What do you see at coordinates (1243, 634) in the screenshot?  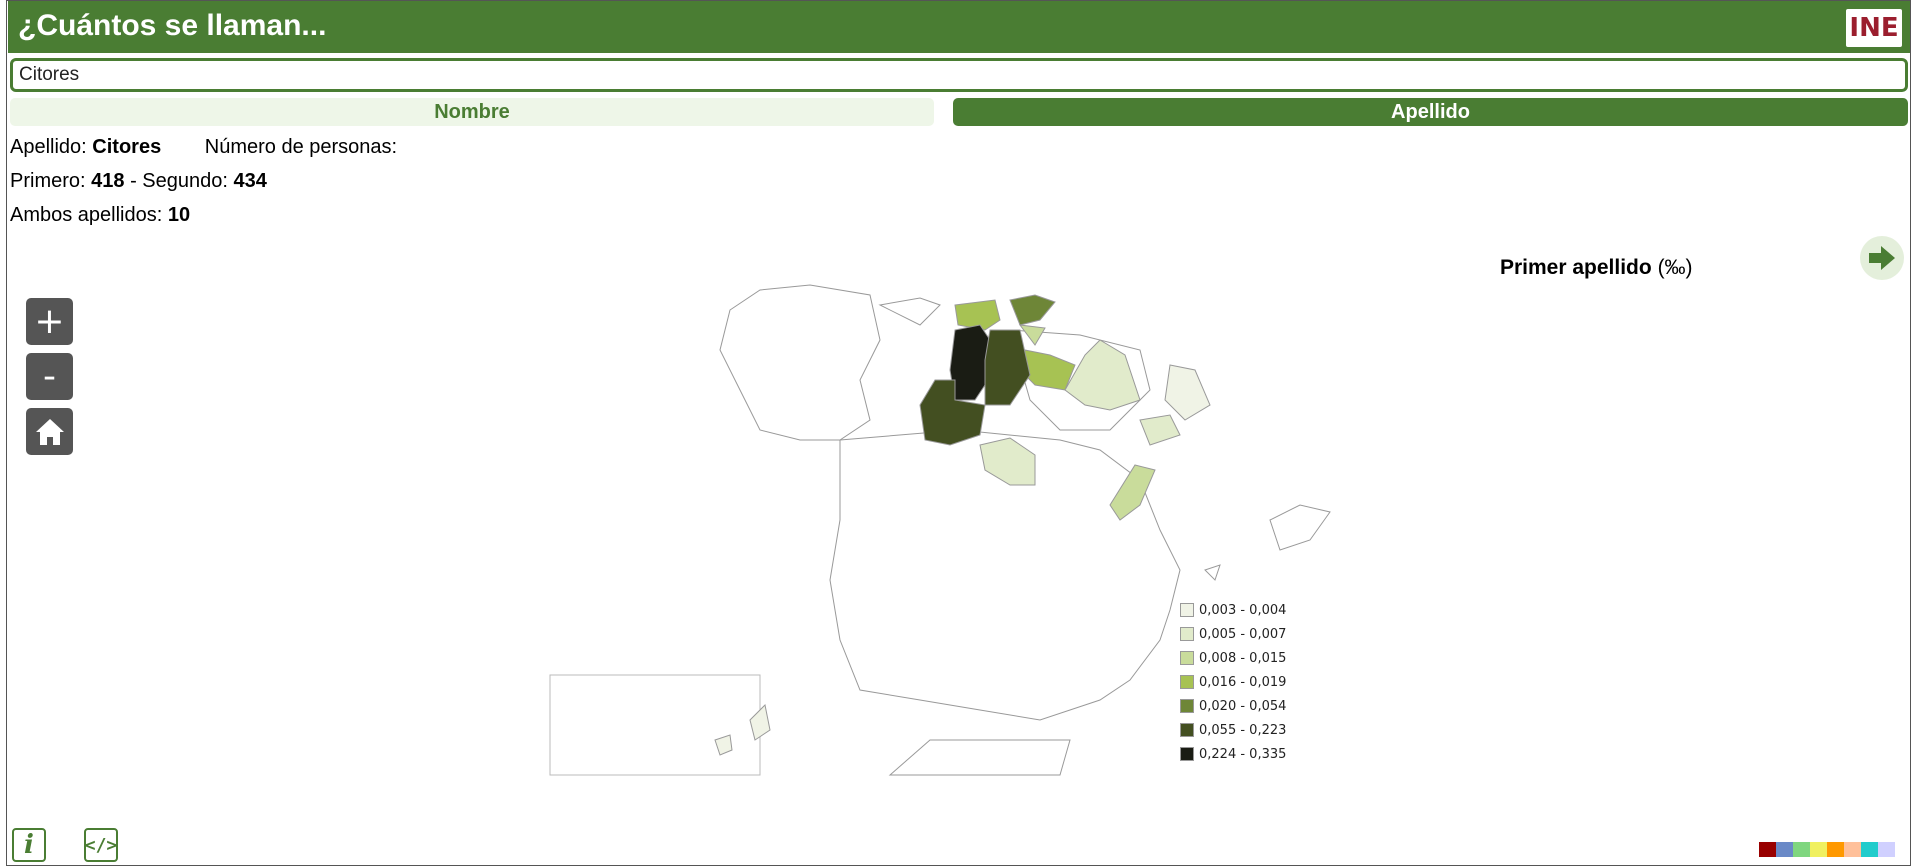 I see `legend-label: 0,005 - 0,007` at bounding box center [1243, 634].